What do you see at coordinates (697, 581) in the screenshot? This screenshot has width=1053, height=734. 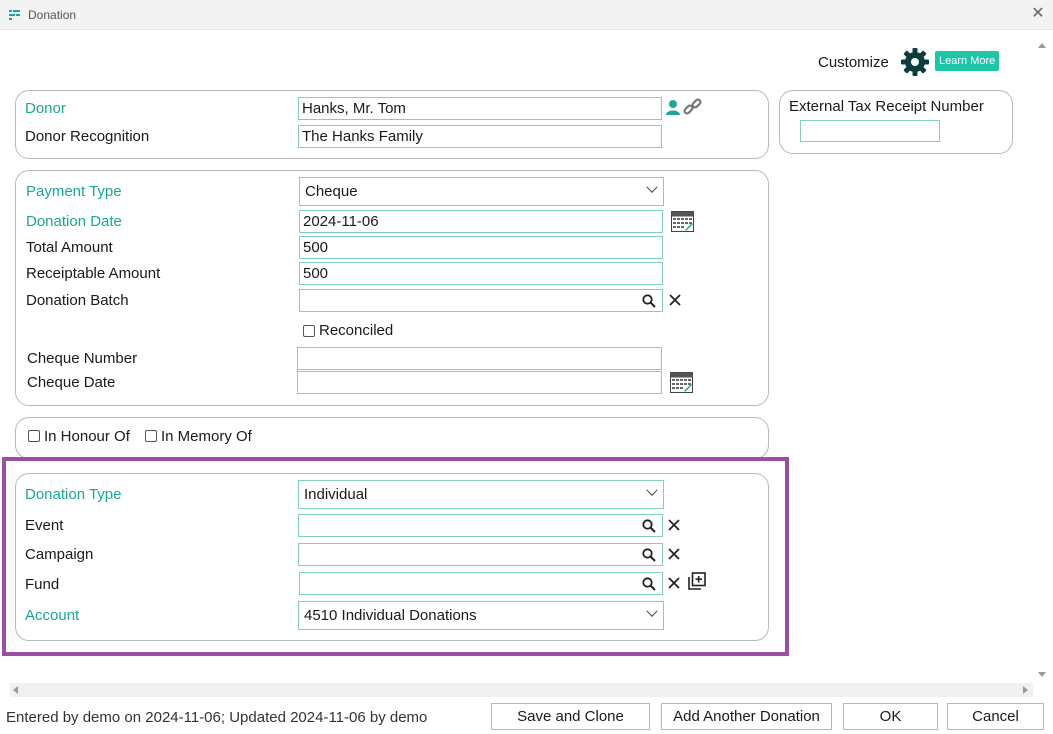 I see `add-copy-icon` at bounding box center [697, 581].